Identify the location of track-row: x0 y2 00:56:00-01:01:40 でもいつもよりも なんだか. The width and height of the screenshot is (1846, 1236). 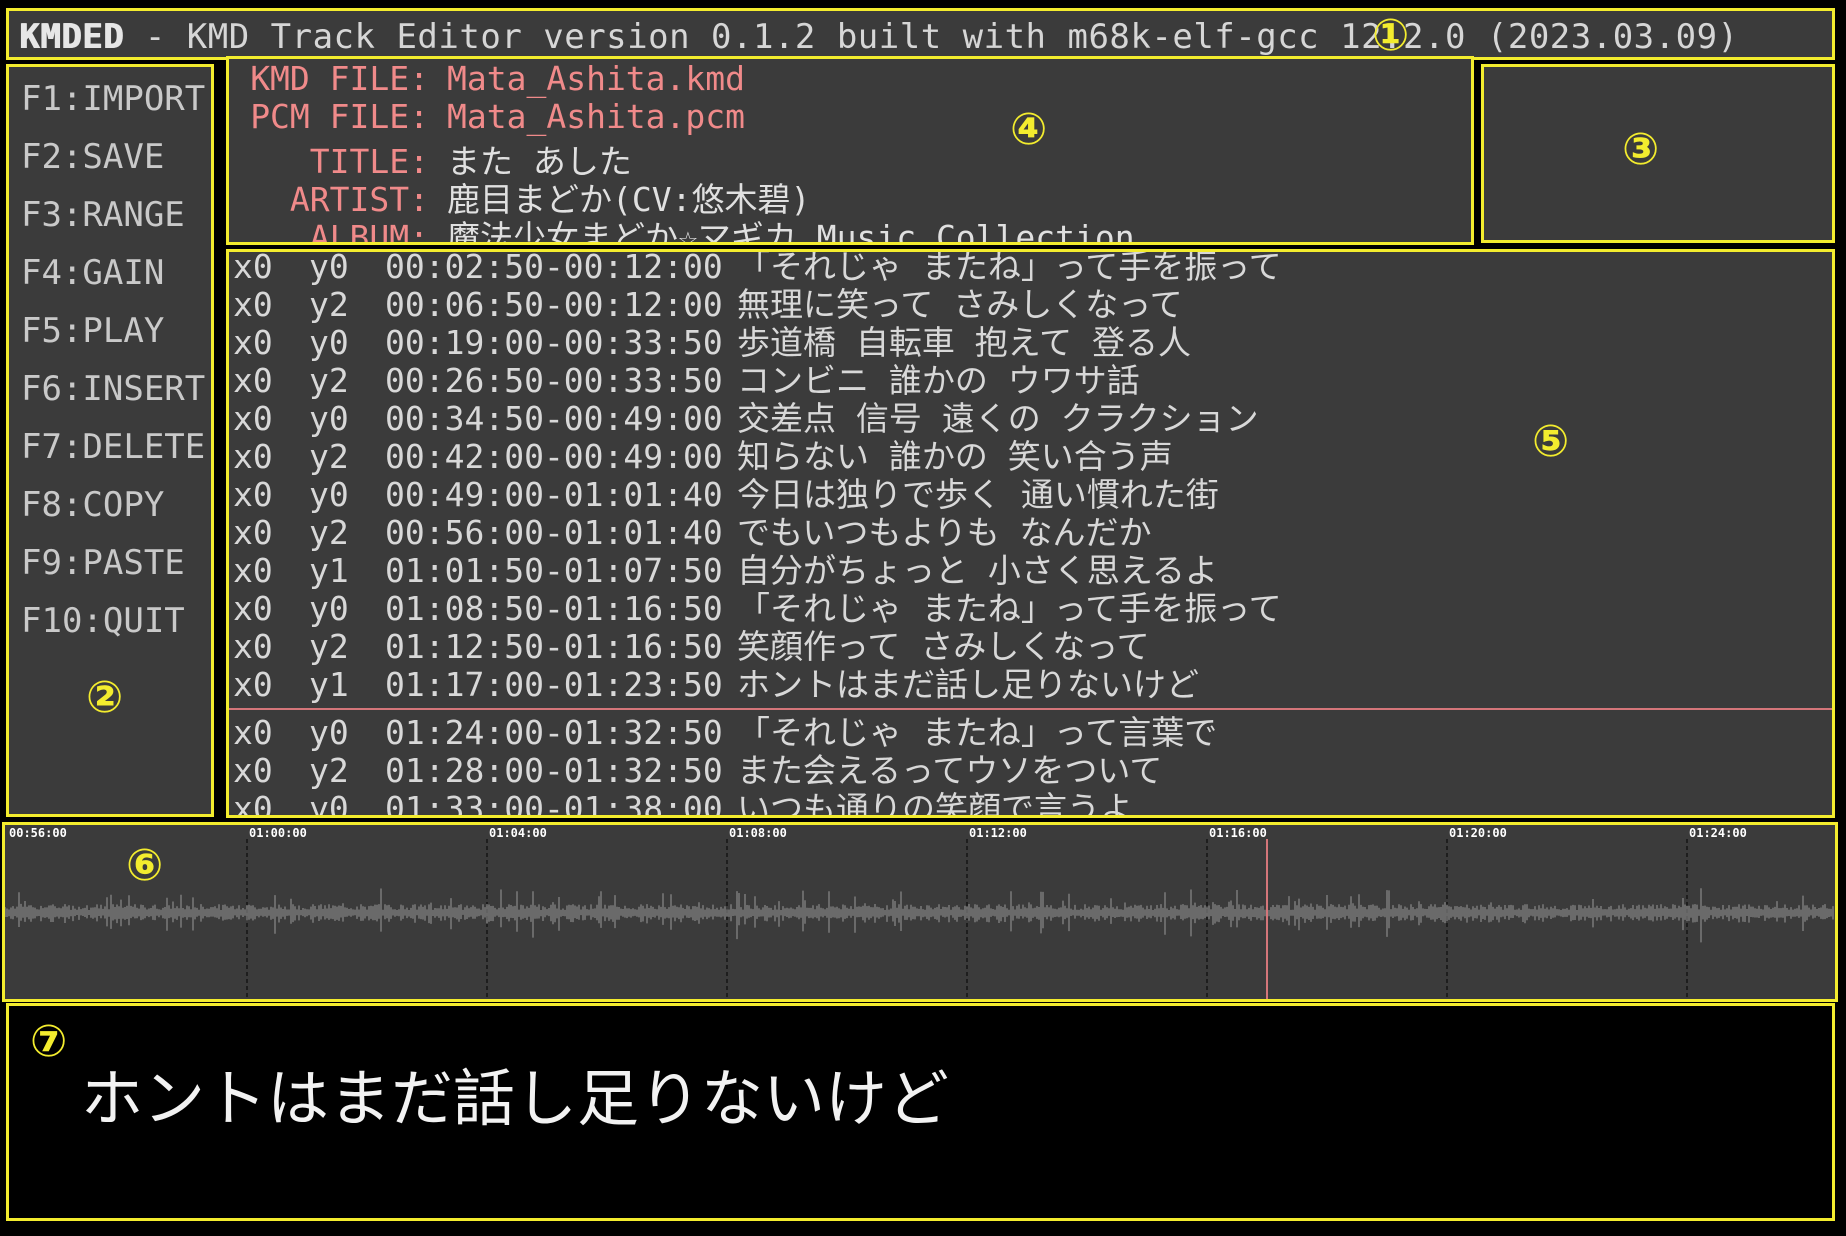
(692, 533).